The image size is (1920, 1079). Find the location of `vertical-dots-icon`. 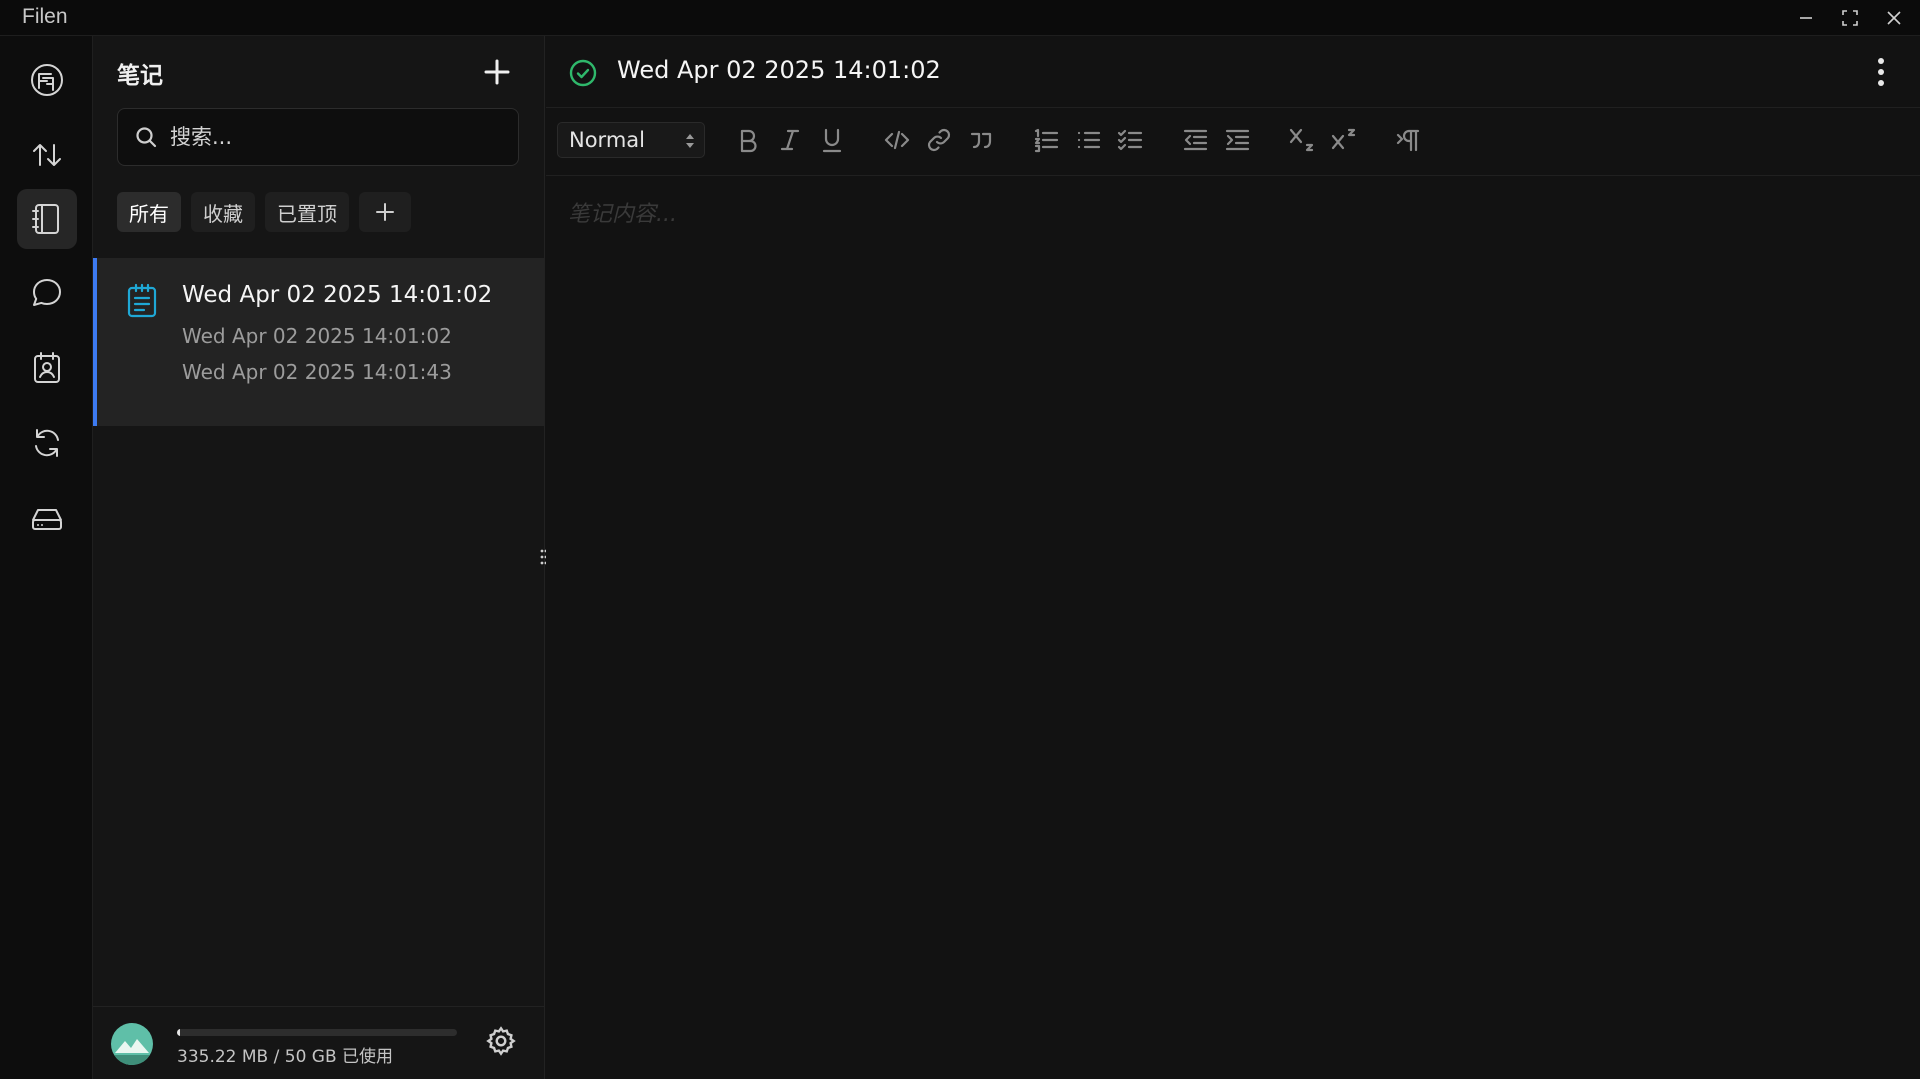

vertical-dots-icon is located at coordinates (1881, 72).